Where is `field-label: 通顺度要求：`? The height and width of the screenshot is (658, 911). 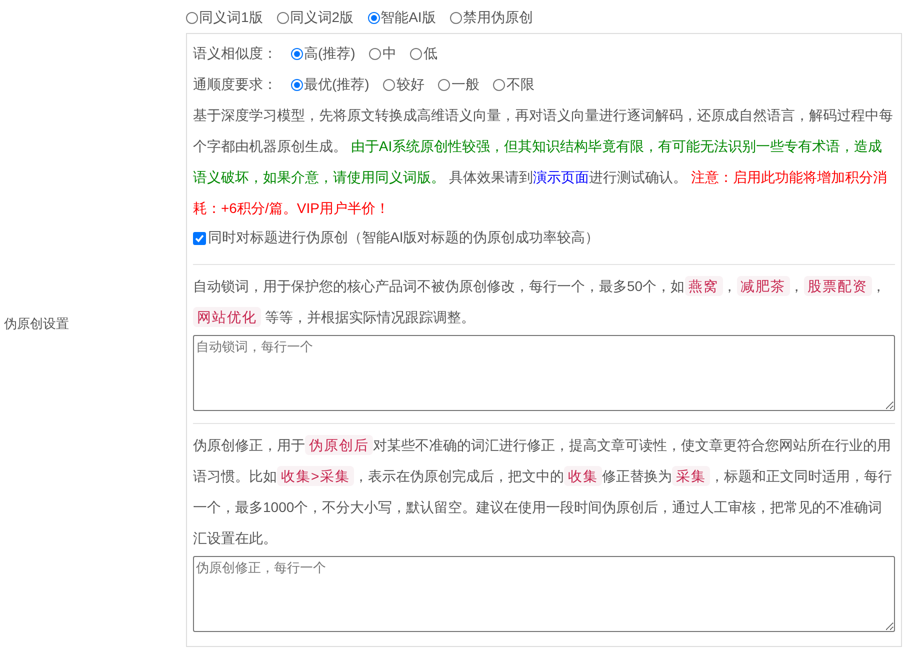 field-label: 通顺度要求： is located at coordinates (235, 85).